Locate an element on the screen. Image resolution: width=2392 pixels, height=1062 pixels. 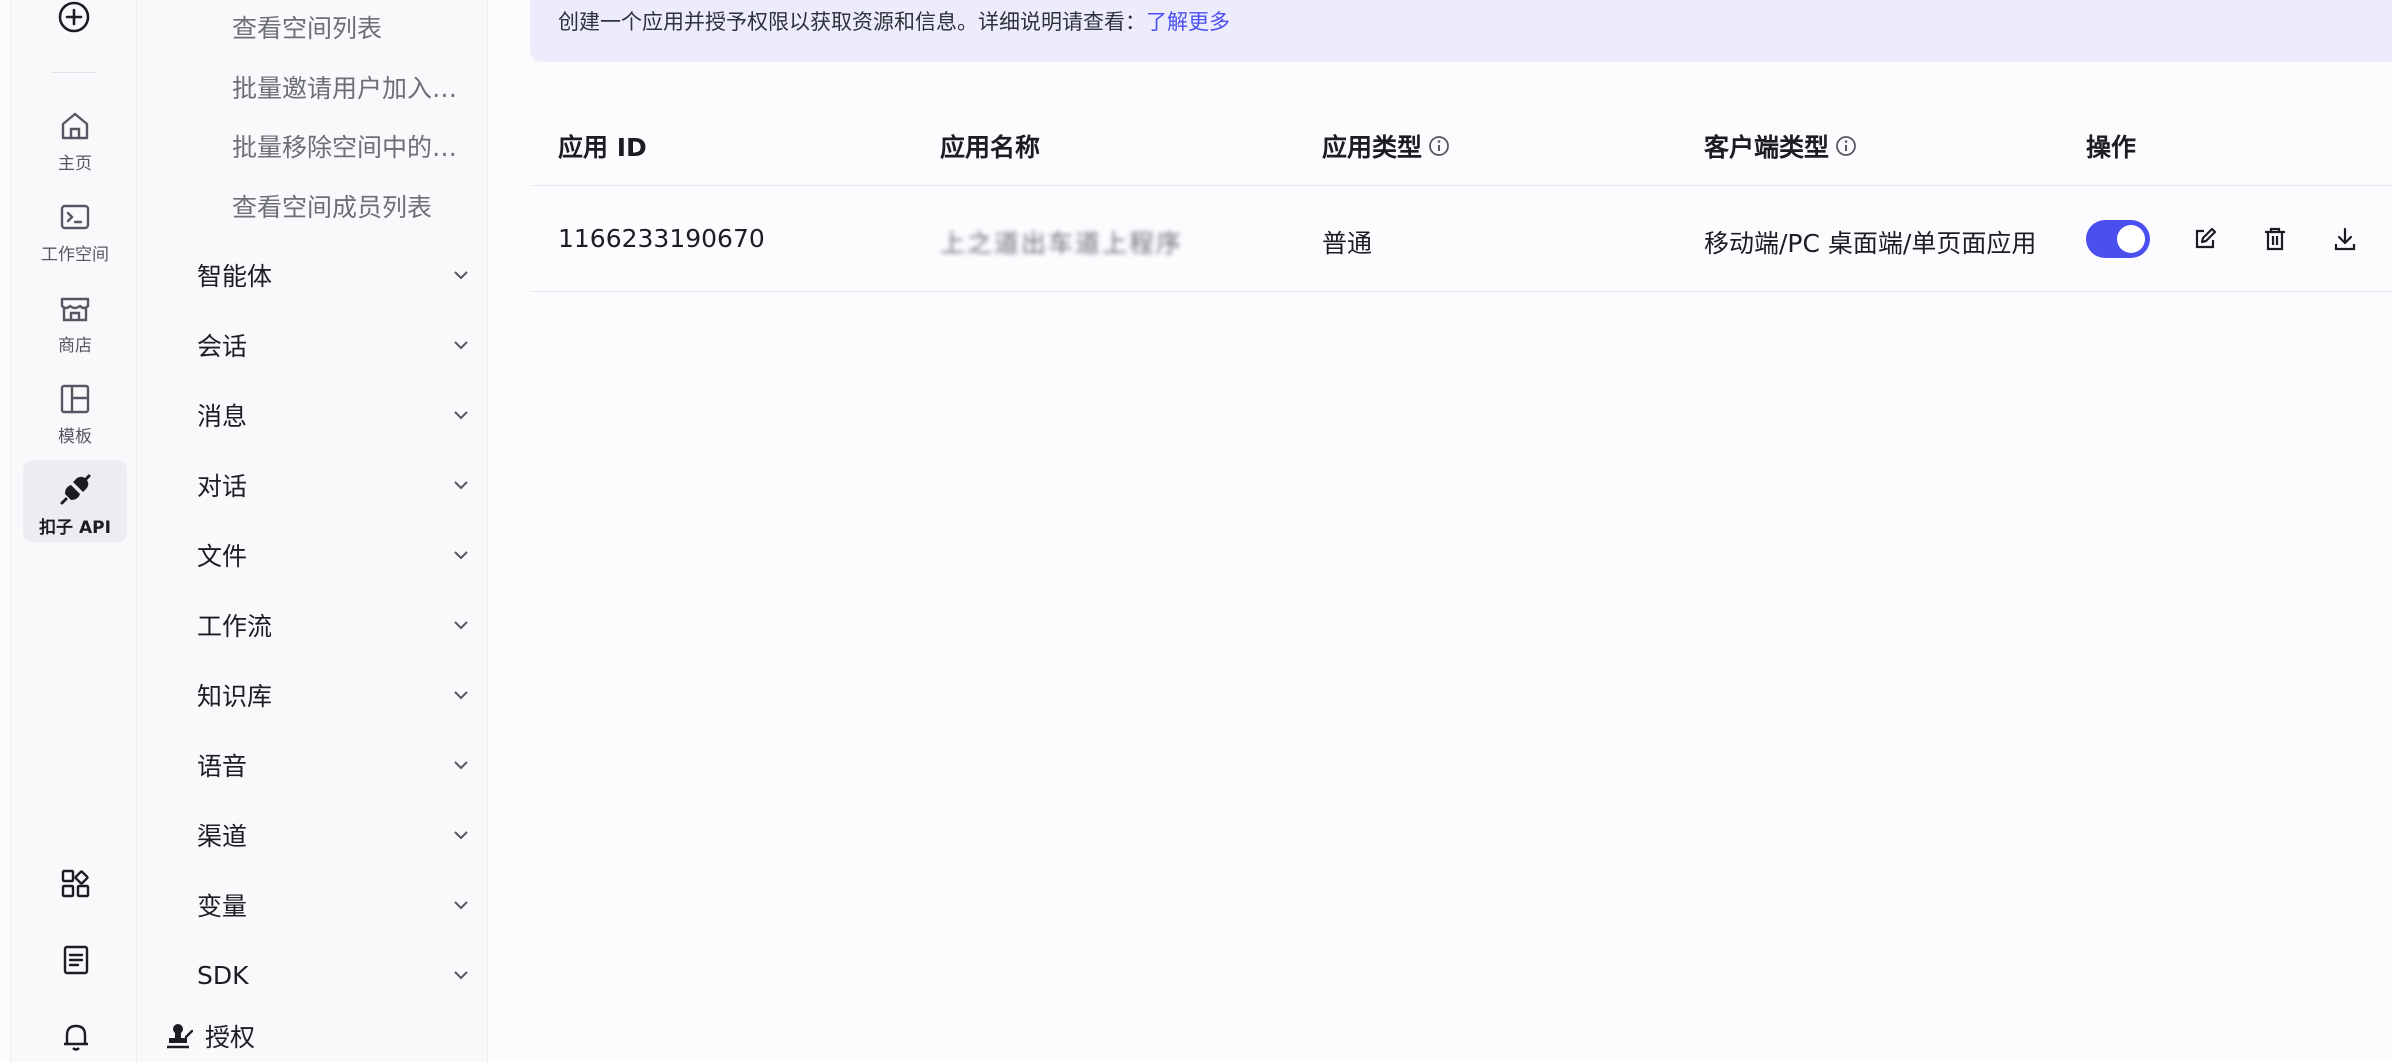
cell-app-name: 上之道出车道上程序 is located at coordinates (1062, 243).